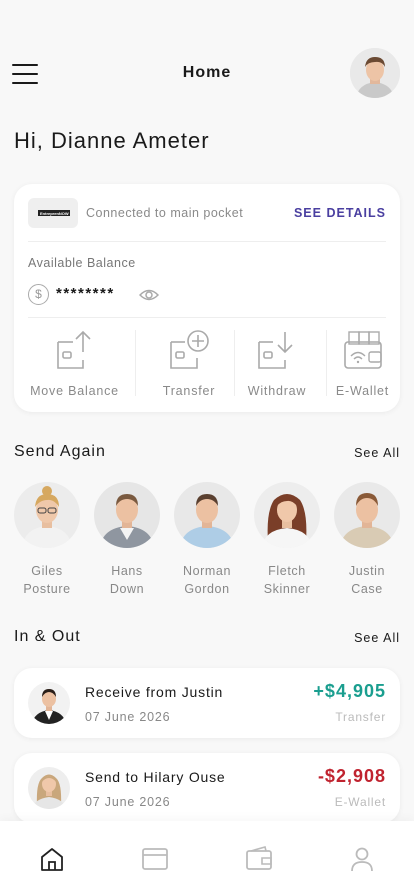 The width and height of the screenshot is (414, 896). I want to click on transaction-type: Transfer, so click(360, 717).